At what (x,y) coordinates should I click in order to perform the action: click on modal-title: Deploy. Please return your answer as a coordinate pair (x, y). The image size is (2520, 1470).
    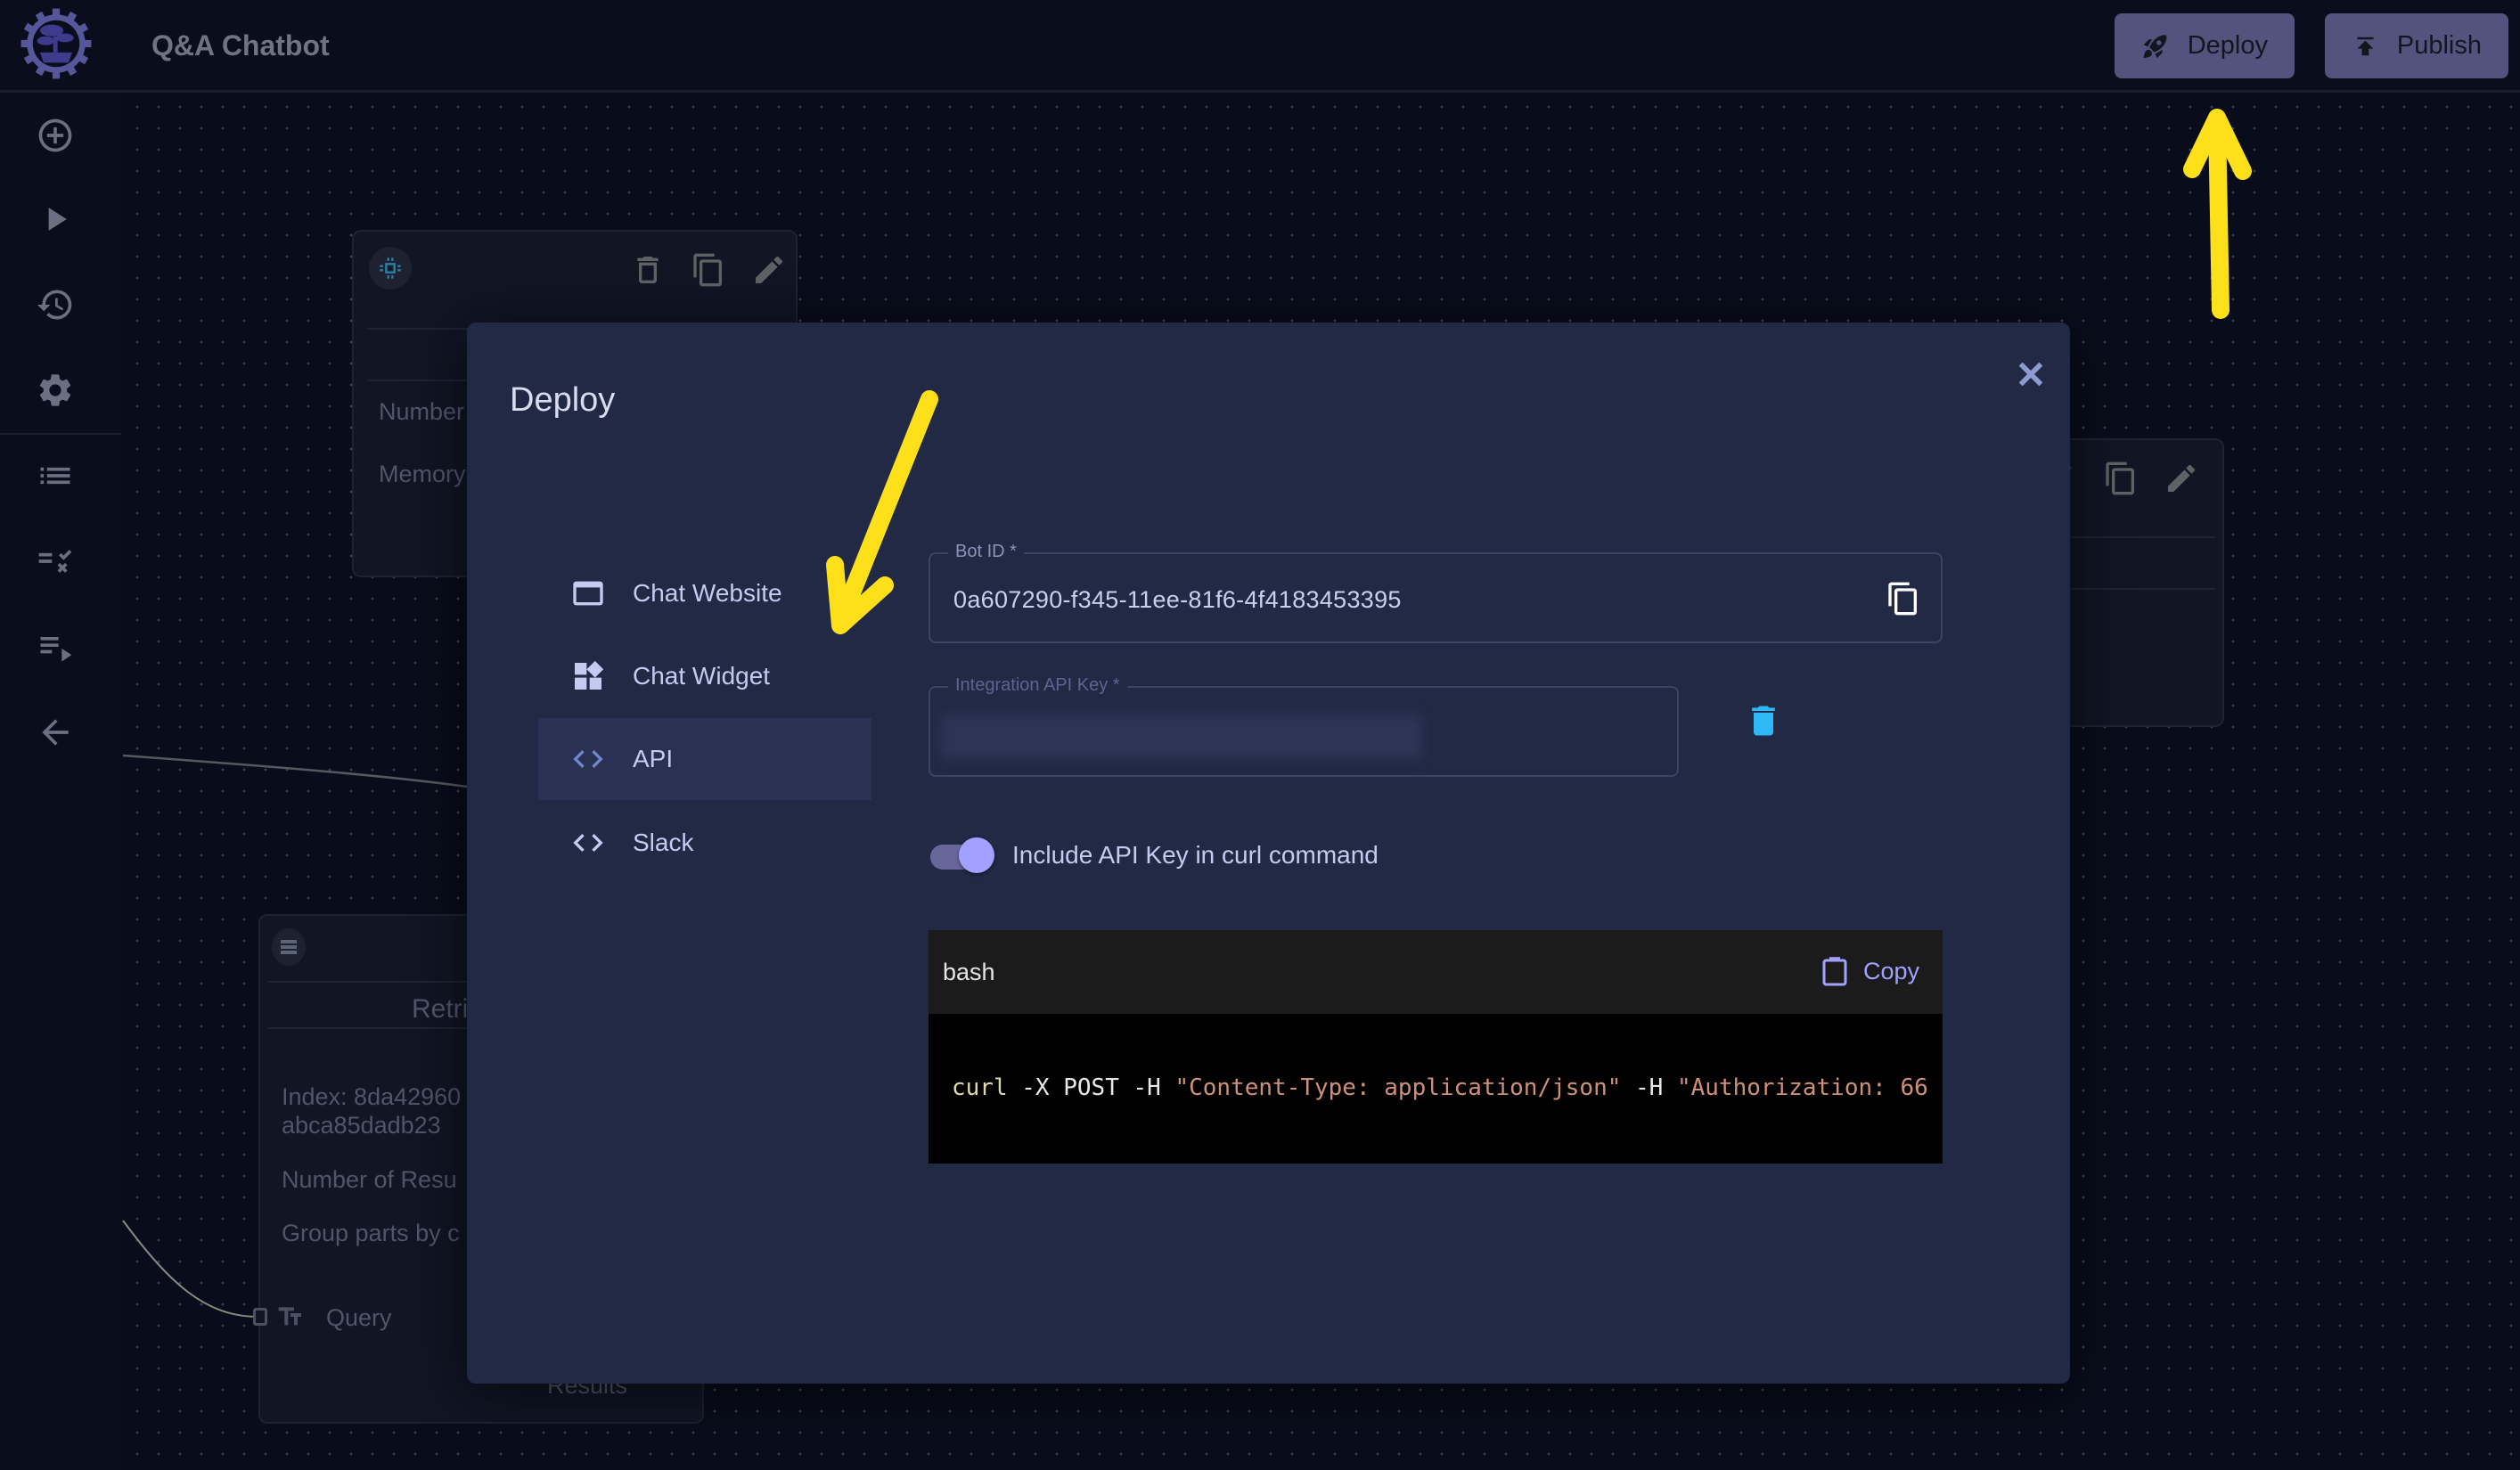
    Looking at the image, I should click on (563, 400).